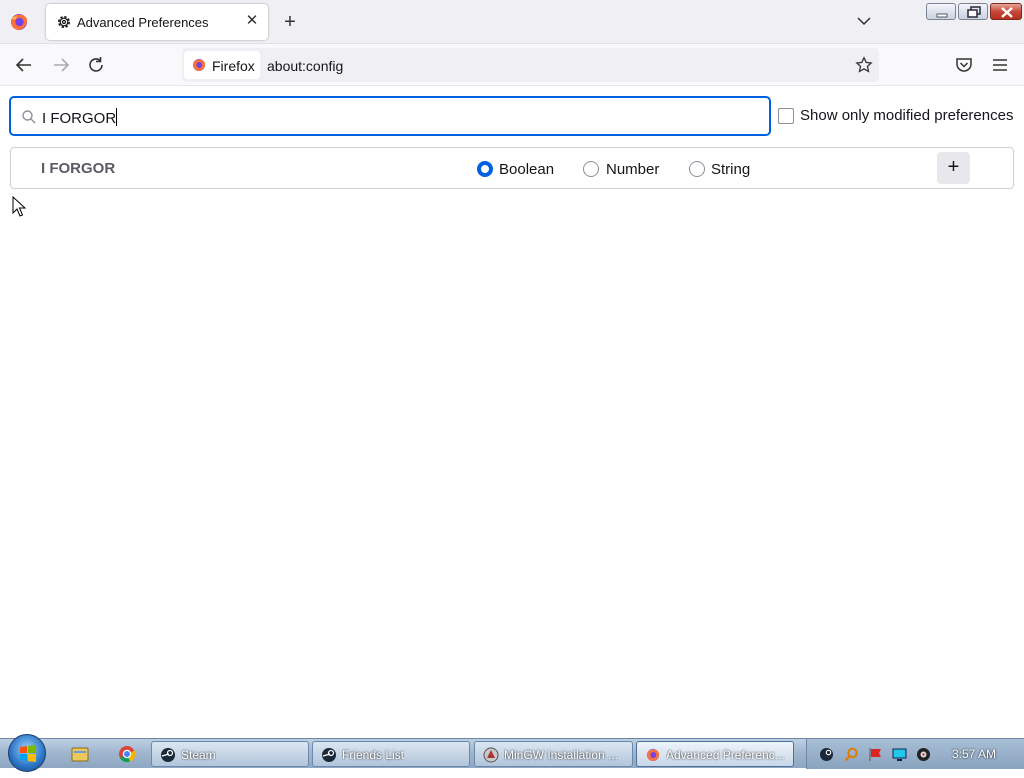  What do you see at coordinates (864, 65) in the screenshot?
I see `bookmark-star-icon` at bounding box center [864, 65].